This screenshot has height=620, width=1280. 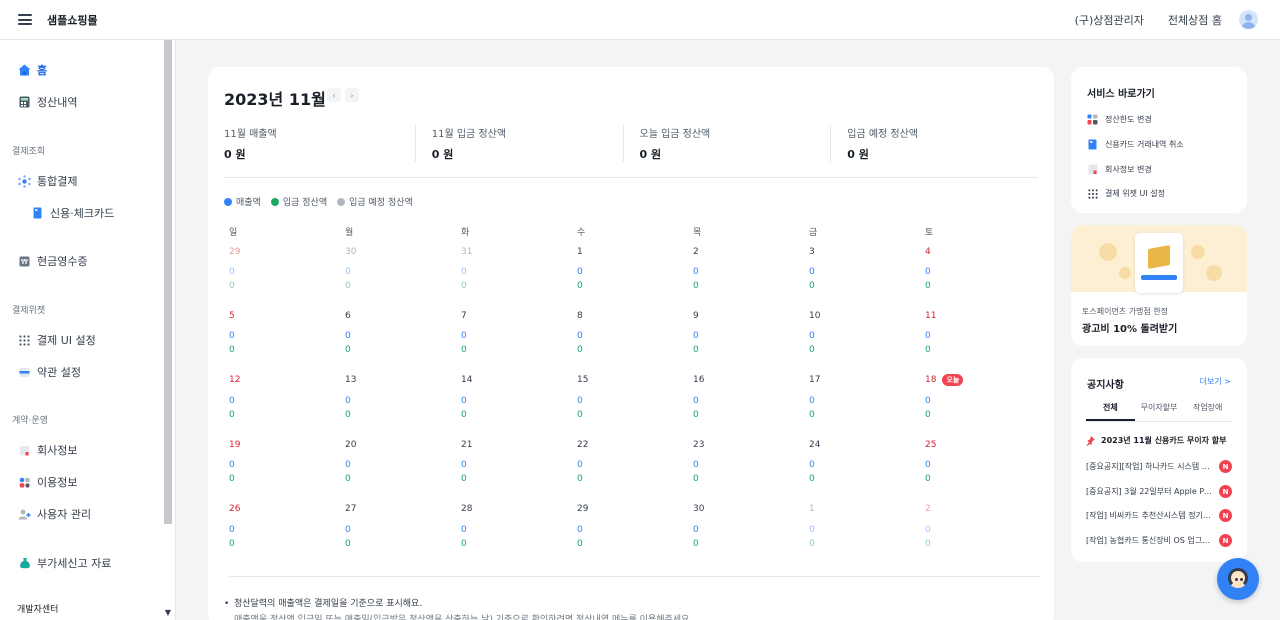 What do you see at coordinates (62, 261) in the screenshot?
I see `sidebar-item-label: 현금영수증` at bounding box center [62, 261].